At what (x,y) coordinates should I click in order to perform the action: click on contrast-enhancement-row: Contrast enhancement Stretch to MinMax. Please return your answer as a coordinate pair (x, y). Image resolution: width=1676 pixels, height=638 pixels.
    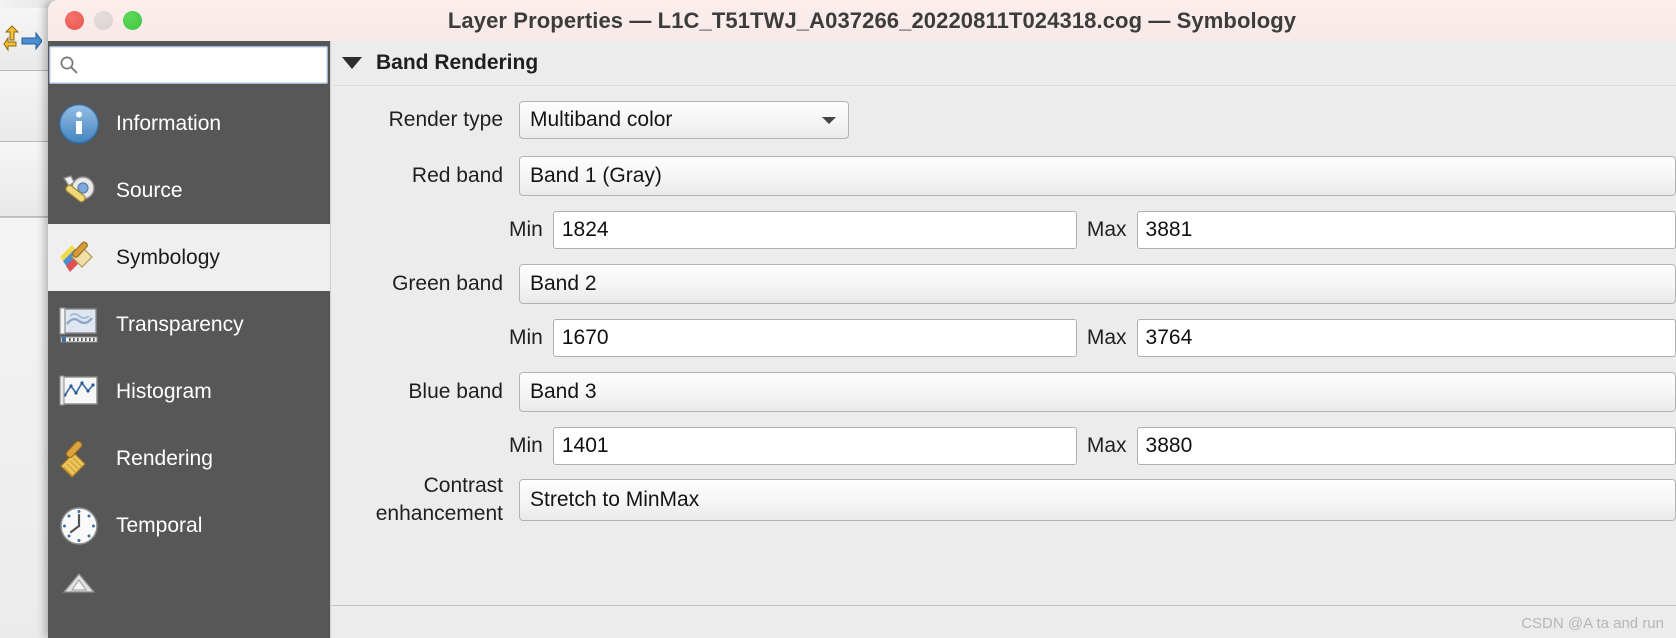
    Looking at the image, I should click on (1004, 500).